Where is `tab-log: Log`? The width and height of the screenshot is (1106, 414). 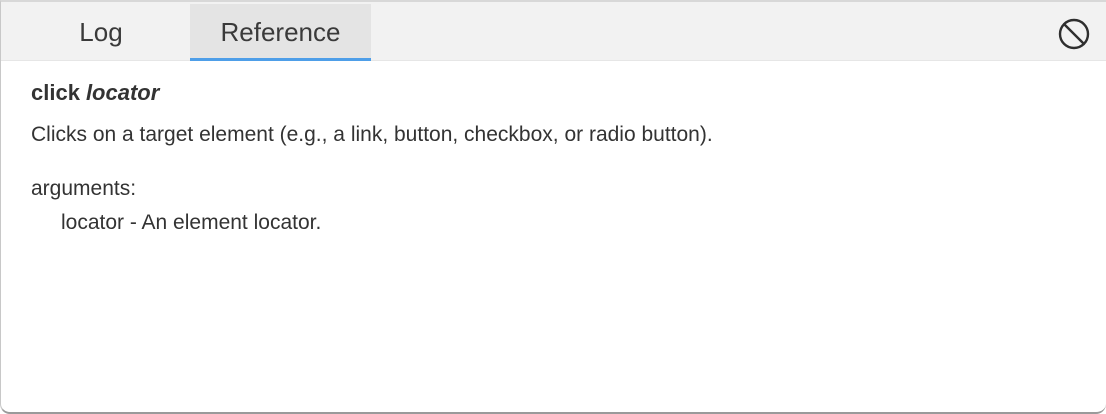
tab-log: Log is located at coordinates (101, 32).